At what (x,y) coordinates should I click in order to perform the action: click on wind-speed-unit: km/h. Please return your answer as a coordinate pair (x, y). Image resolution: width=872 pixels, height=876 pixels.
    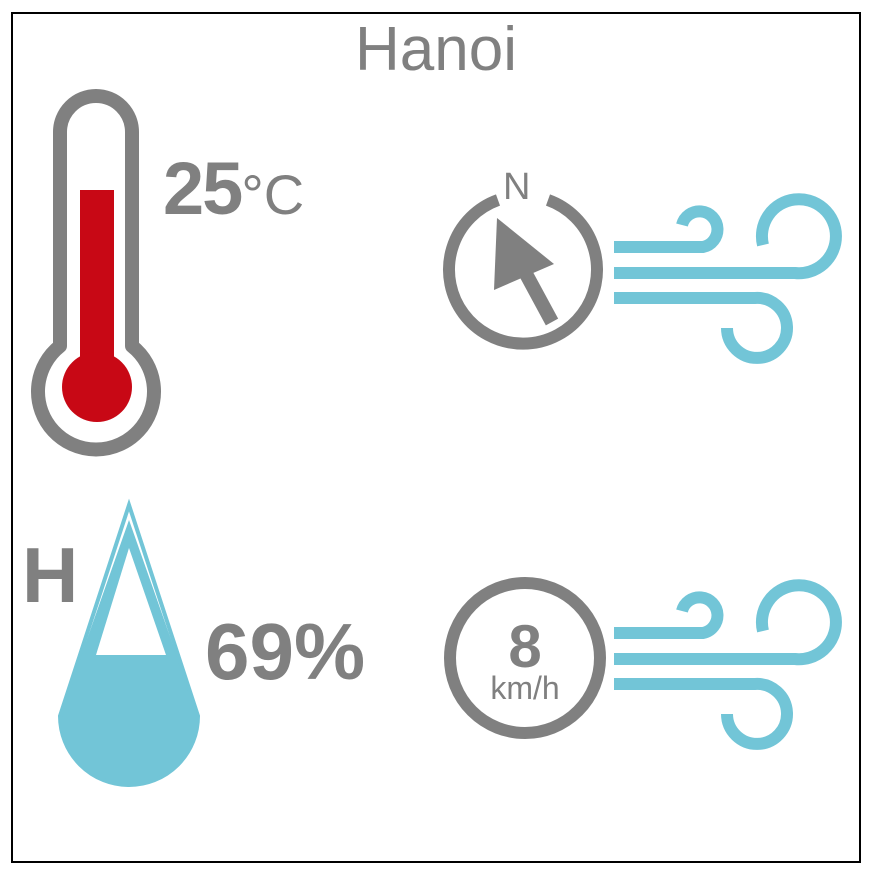
    Looking at the image, I should click on (525, 688).